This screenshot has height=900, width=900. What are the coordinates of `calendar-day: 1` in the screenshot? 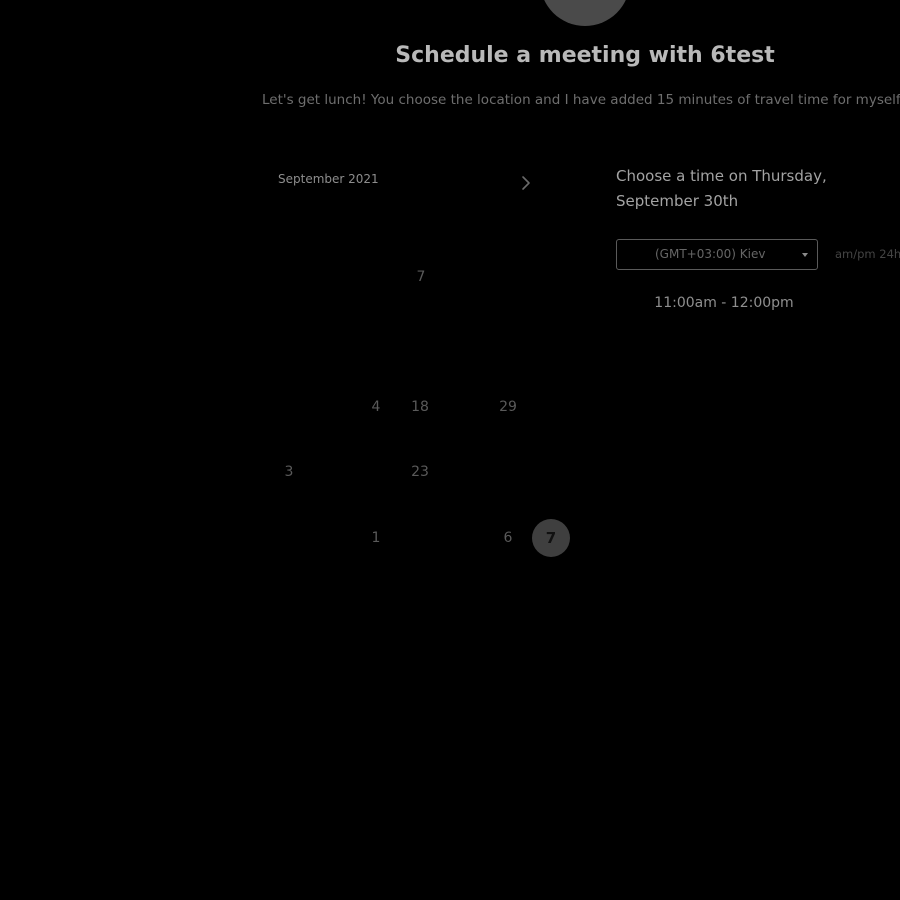 It's located at (376, 538).